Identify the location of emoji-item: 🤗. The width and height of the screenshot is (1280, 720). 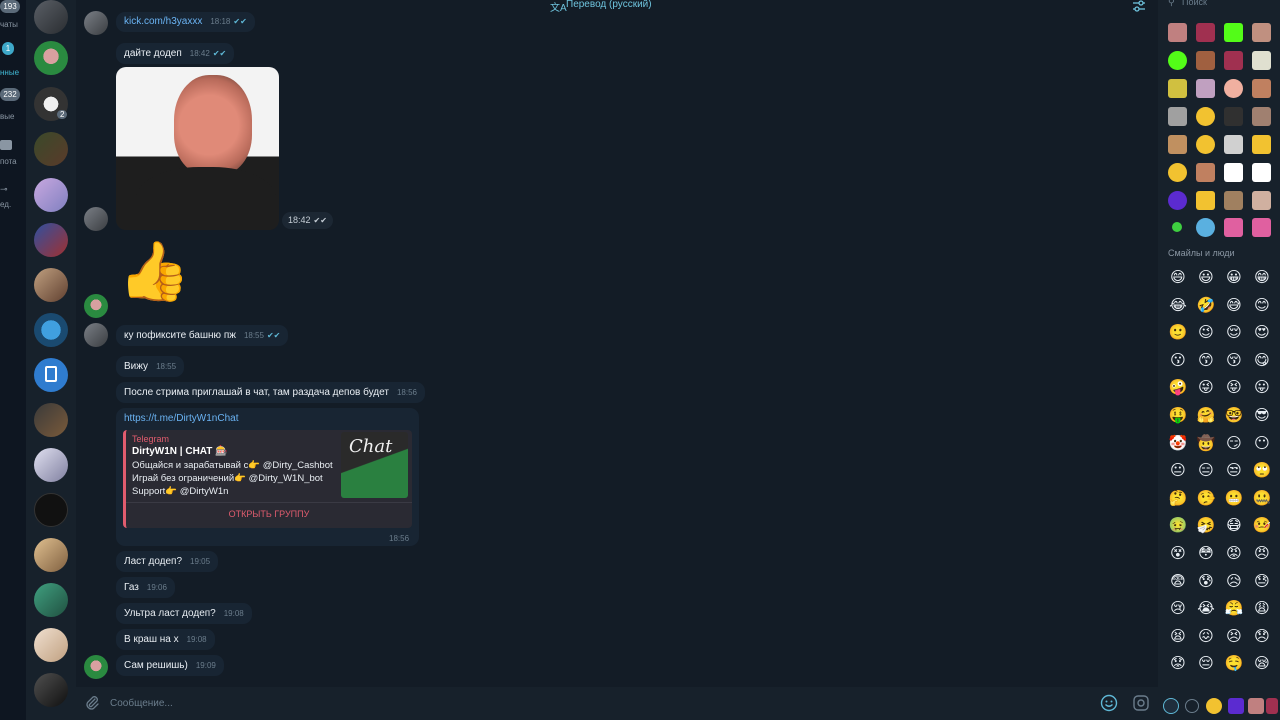
(1206, 415).